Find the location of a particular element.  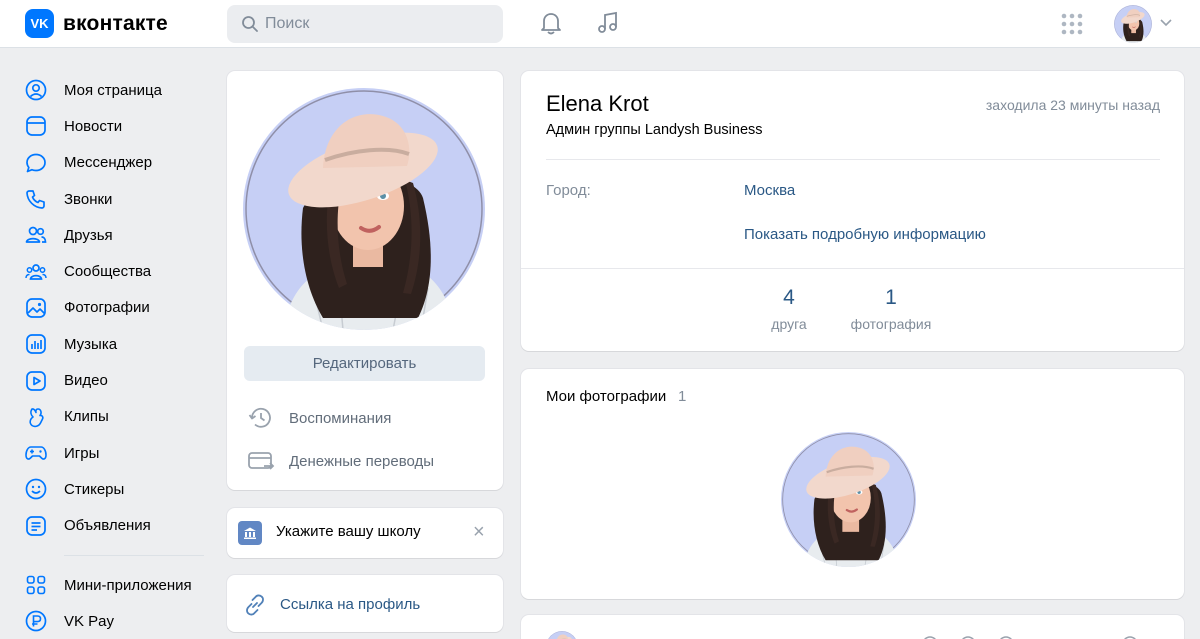

ads-icon is located at coordinates (39, 526).